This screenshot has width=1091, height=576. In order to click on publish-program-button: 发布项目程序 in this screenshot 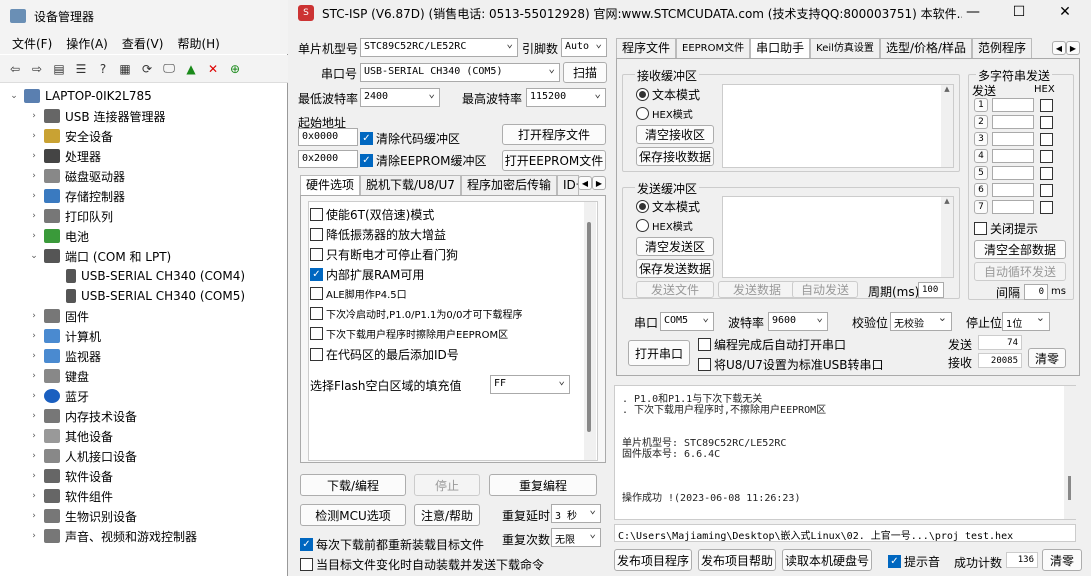, I will do `click(653, 560)`.